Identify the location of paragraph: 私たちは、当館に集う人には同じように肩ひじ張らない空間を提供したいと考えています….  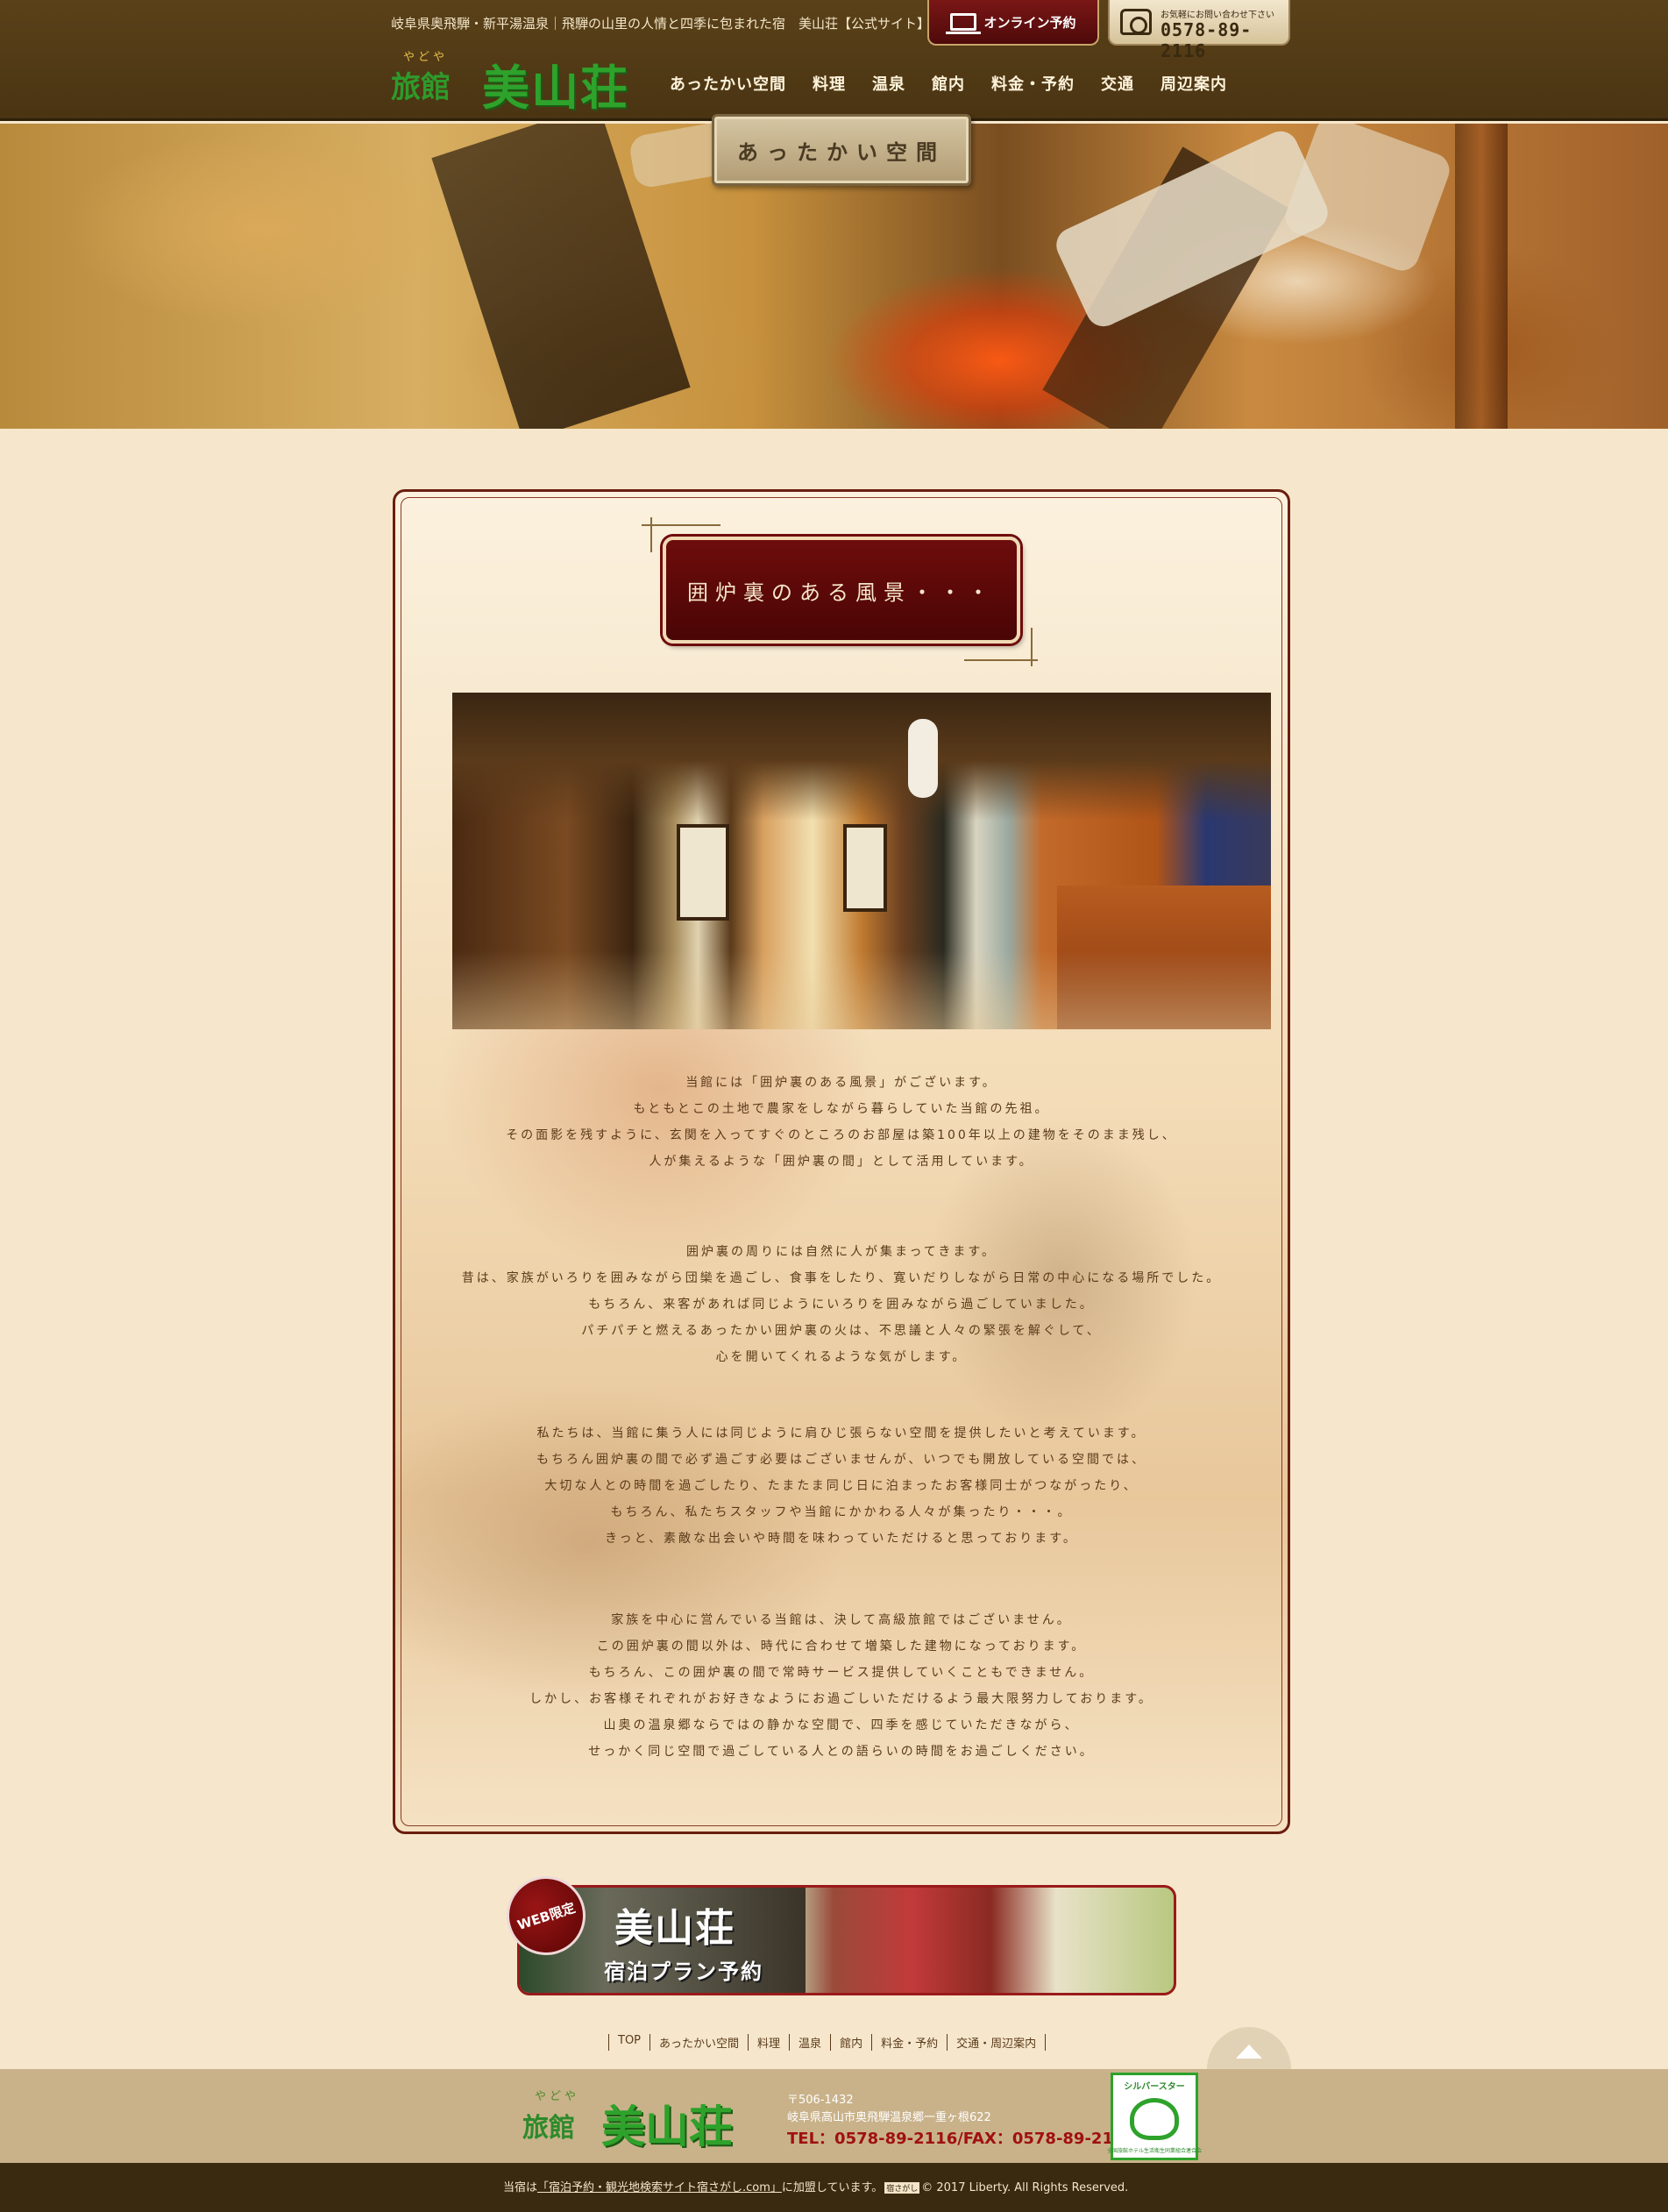
(841, 1486).